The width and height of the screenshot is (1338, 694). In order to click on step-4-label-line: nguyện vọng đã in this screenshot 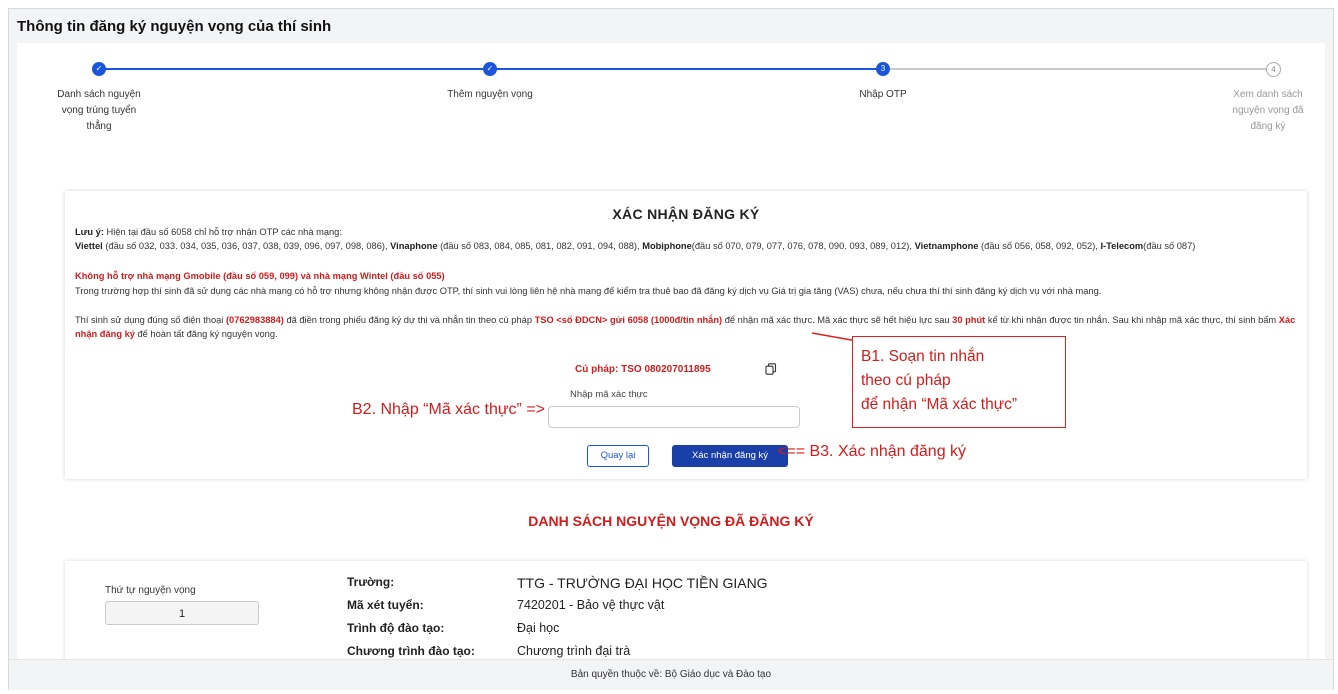, I will do `click(1268, 110)`.